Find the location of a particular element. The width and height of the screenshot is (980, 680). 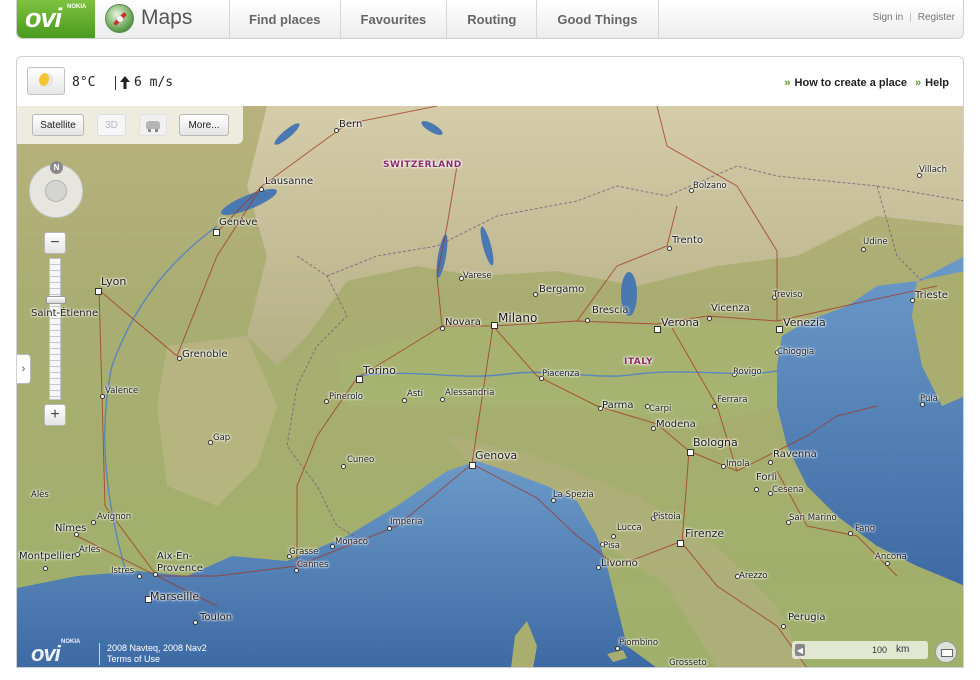

zoom-slider-handle is located at coordinates (56, 300).